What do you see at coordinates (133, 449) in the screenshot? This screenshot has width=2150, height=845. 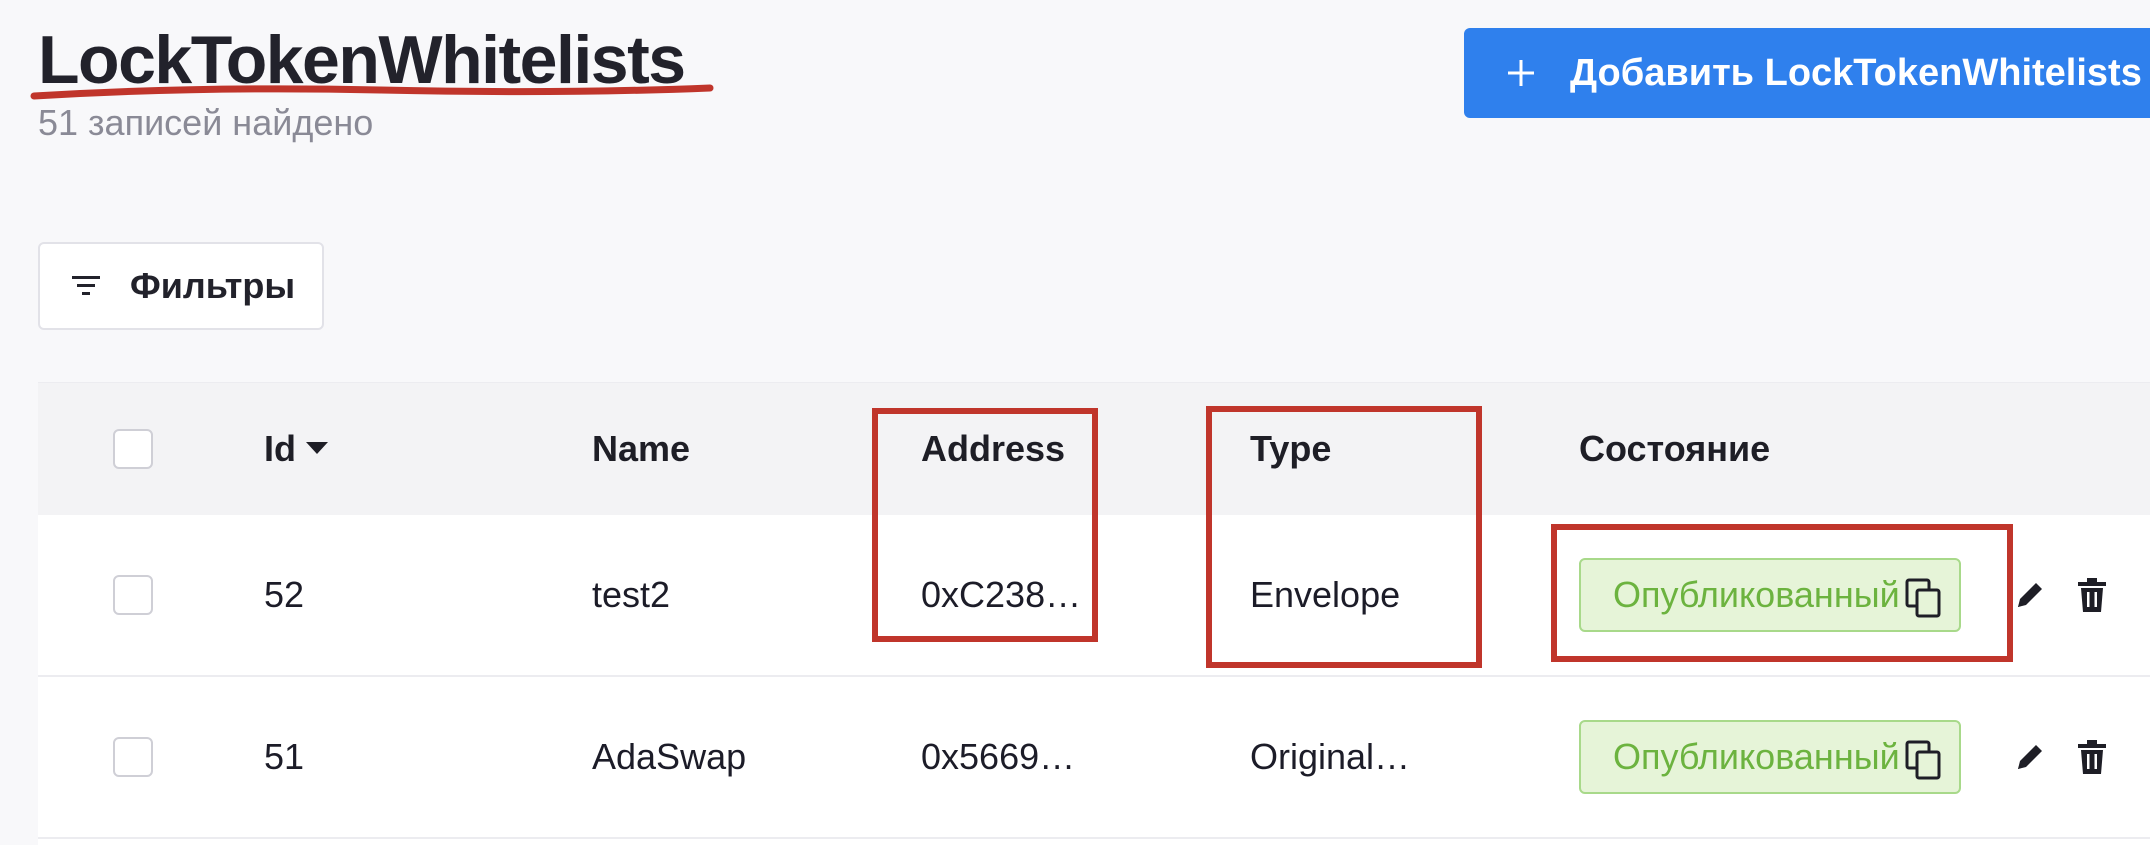 I see `select-all-checkbox` at bounding box center [133, 449].